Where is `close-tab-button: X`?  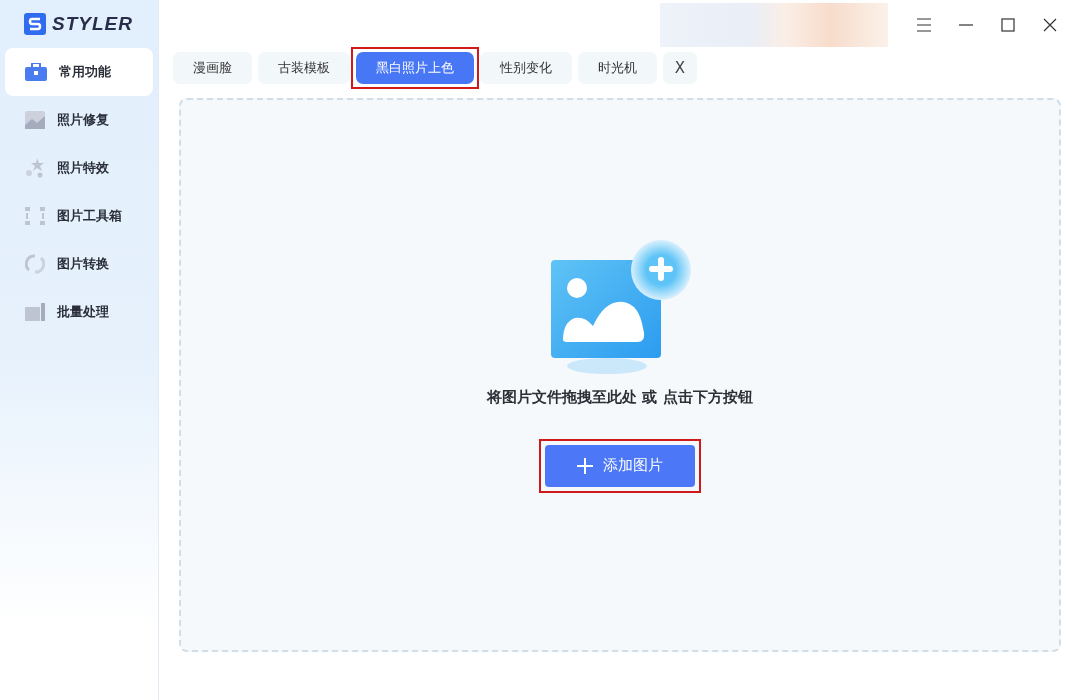
close-tab-button: X is located at coordinates (680, 68).